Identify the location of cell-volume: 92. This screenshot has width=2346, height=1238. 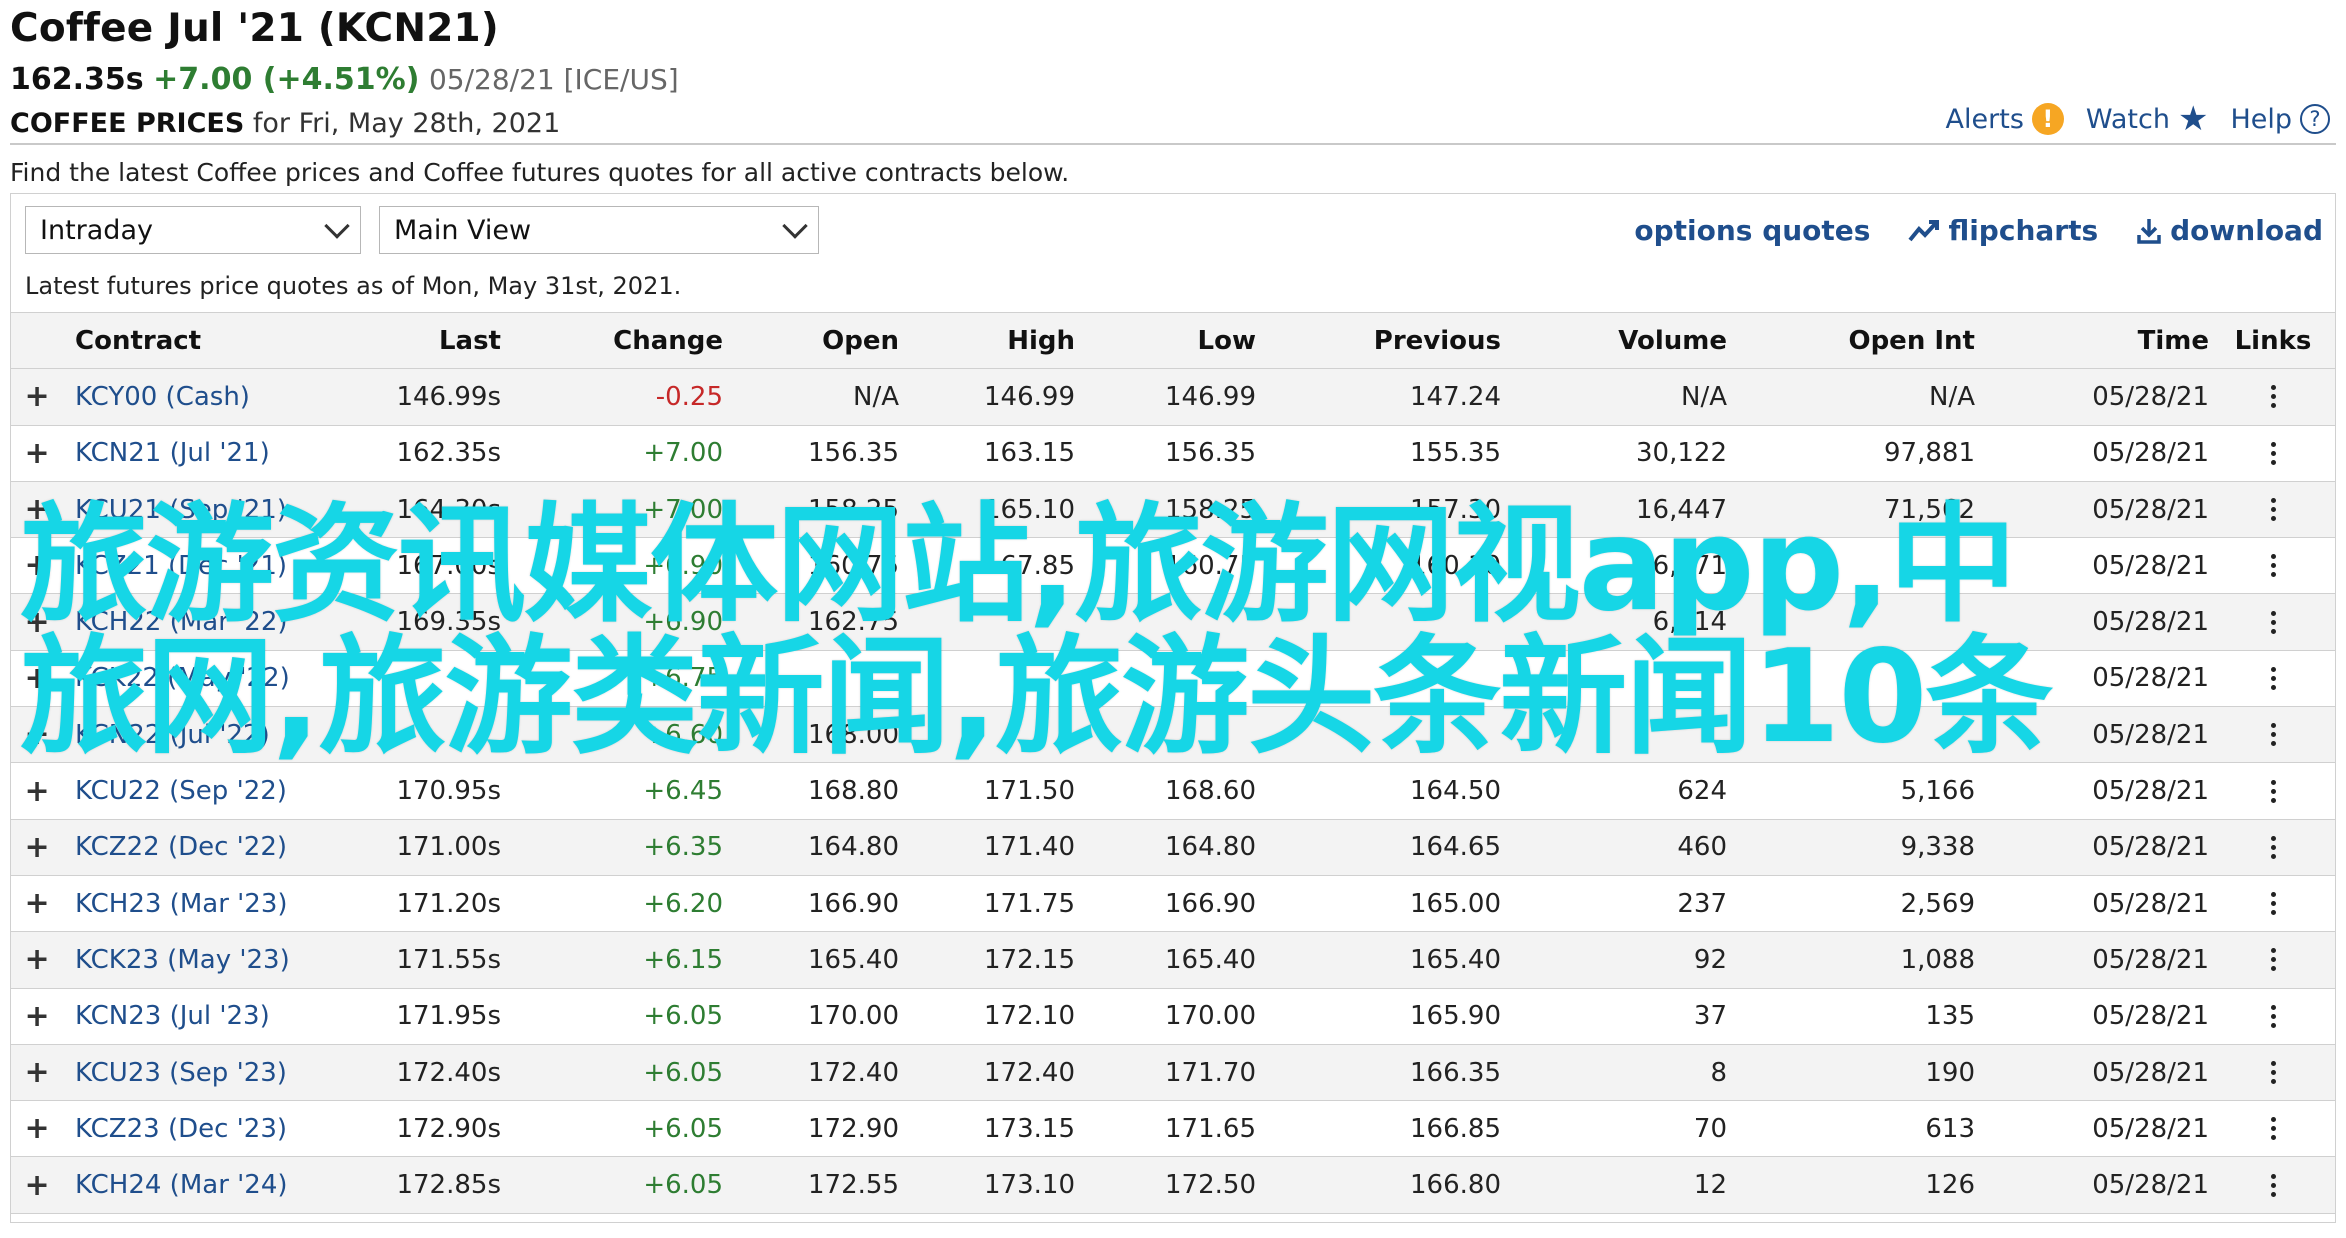
(1710, 959).